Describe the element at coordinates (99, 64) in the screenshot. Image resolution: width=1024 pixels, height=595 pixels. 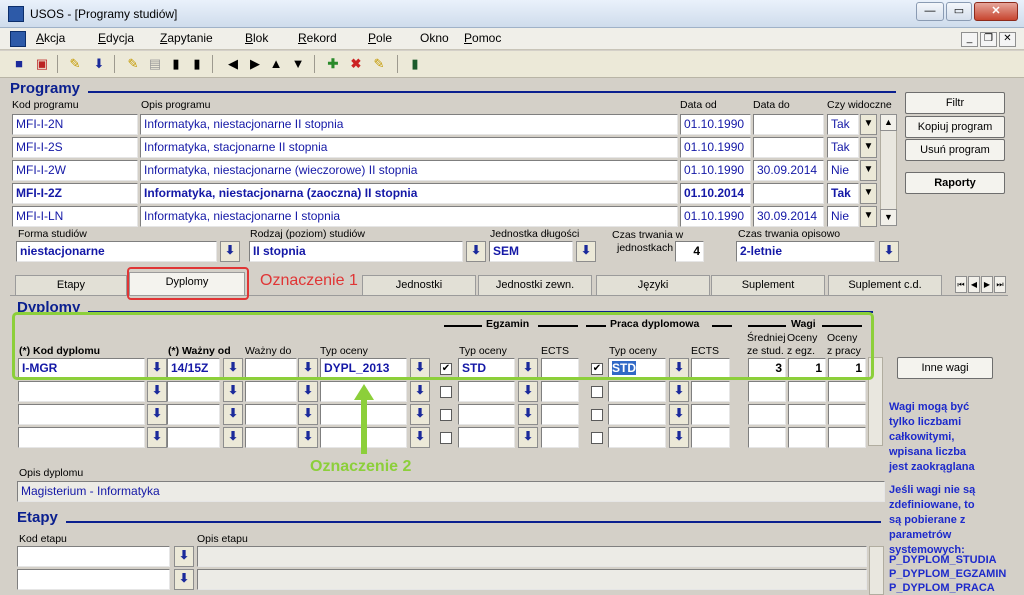
I see `download-icon: ⬇` at that location.